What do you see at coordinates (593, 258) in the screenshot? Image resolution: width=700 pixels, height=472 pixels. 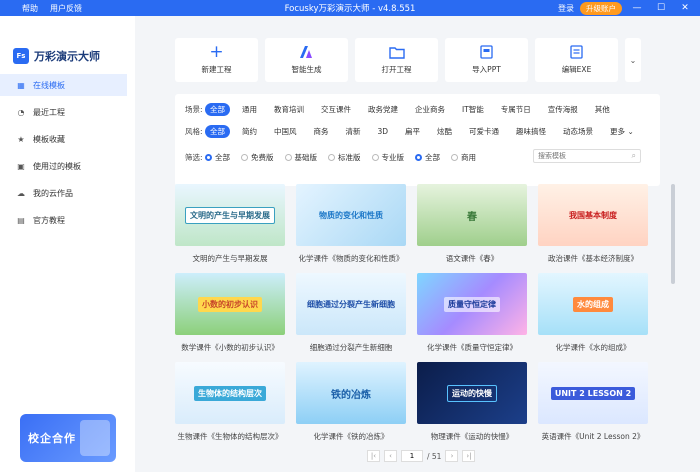 I see `template-caption: 政治课件《基本经济制度》` at bounding box center [593, 258].